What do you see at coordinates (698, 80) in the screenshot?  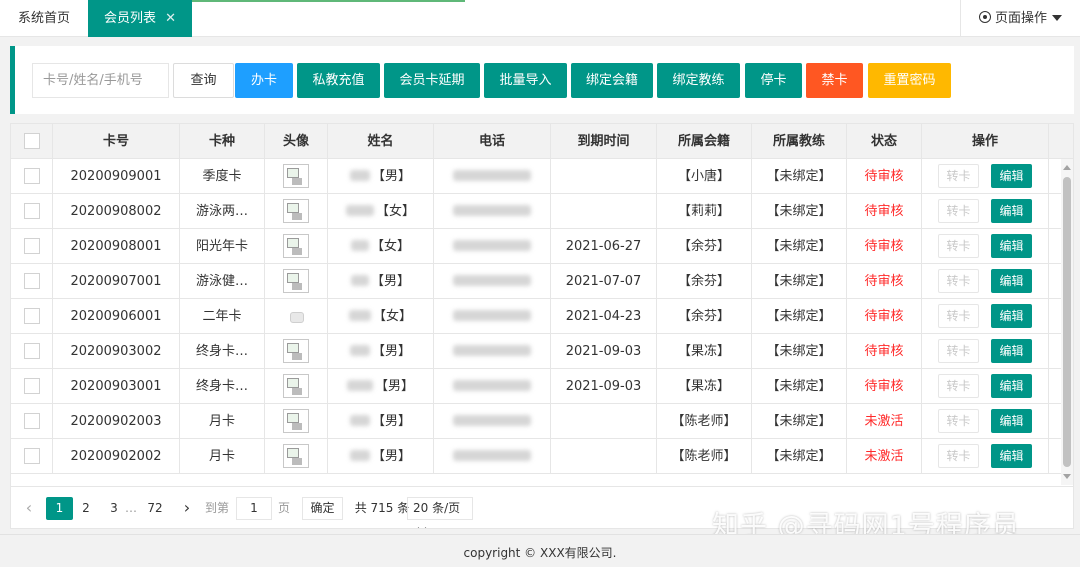 I see `bind-coach-button: 绑定教练` at bounding box center [698, 80].